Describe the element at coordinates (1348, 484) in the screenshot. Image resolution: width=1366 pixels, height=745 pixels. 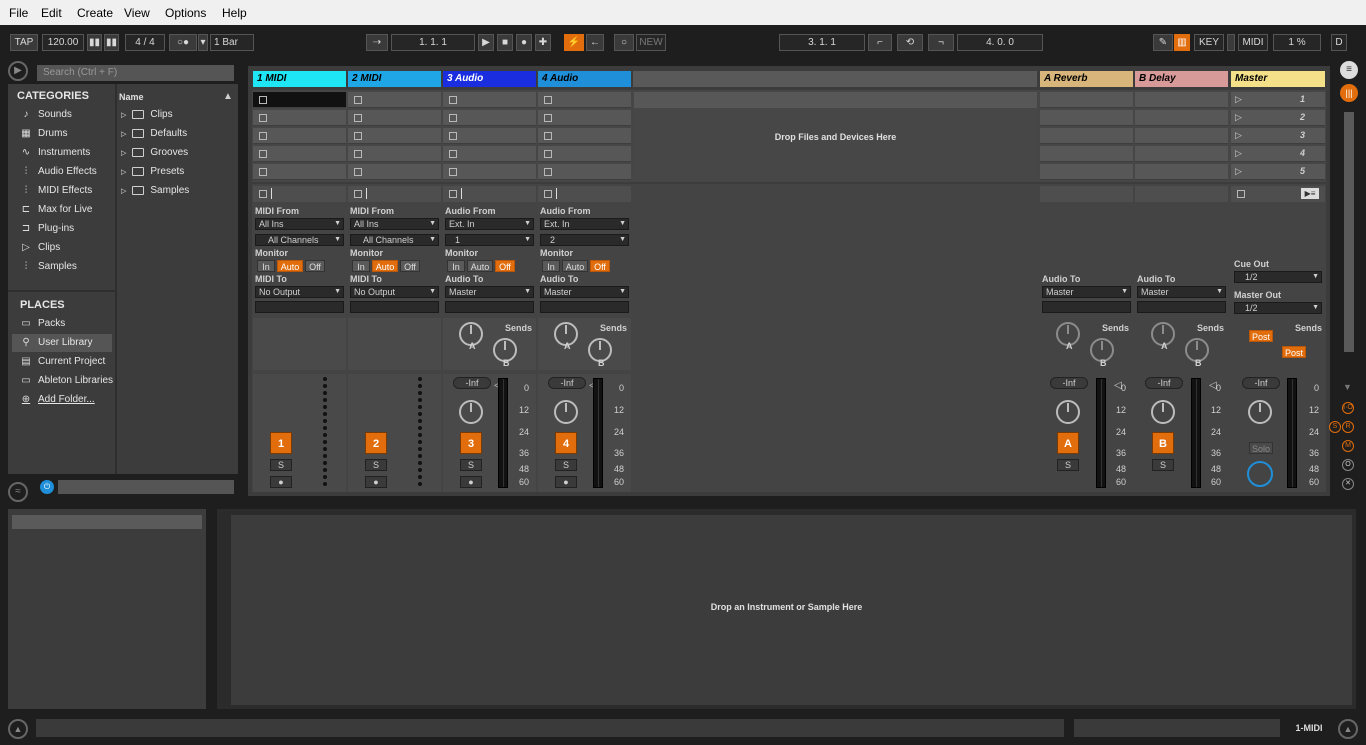
I see `delay-toggle-icon: ✕` at that location.